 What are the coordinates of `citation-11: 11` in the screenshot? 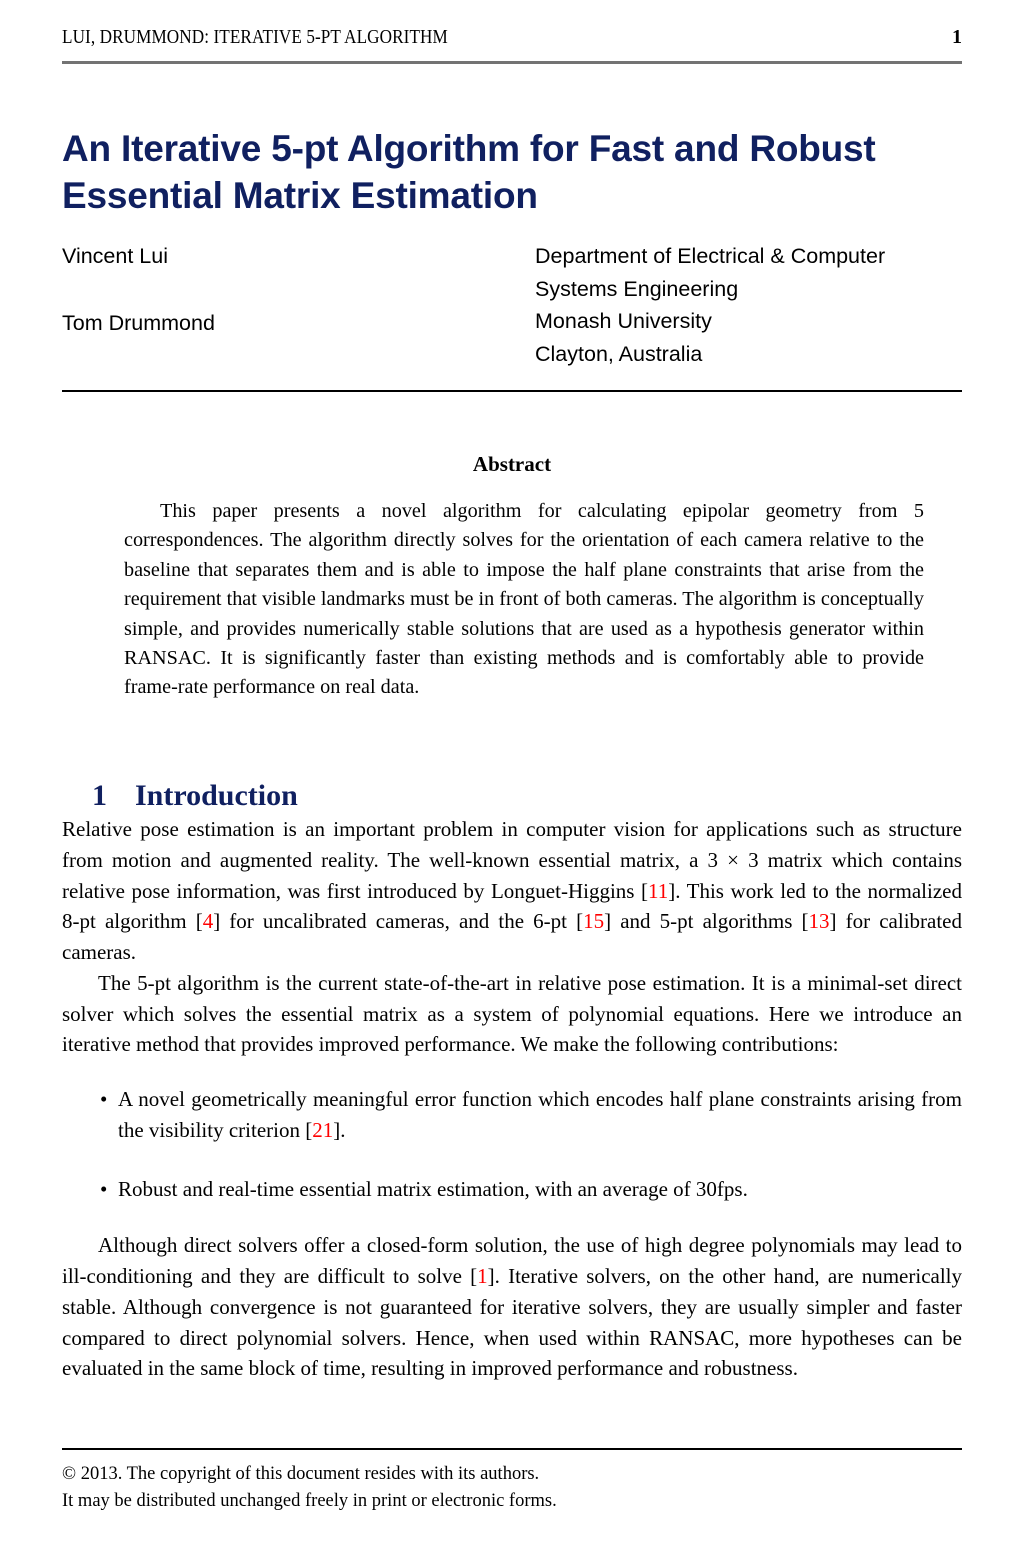 It's located at (658, 891).